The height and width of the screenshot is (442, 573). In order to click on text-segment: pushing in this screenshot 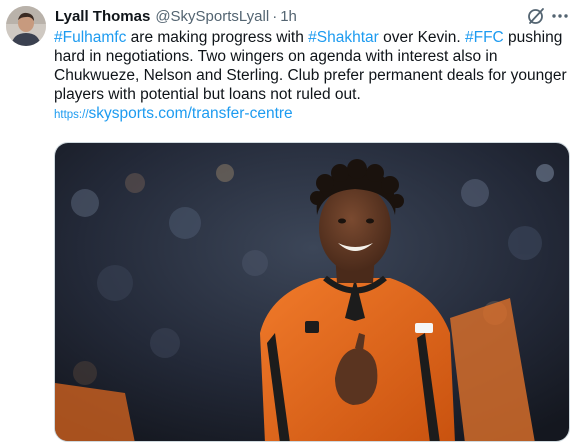, I will do `click(533, 37)`.